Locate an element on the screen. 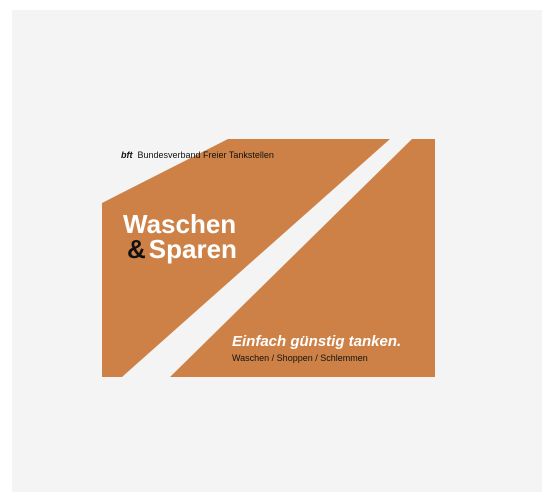 Image resolution: width=544 pixels, height=500 pixels. headline-line-2: & Sparen is located at coordinates (182, 249).